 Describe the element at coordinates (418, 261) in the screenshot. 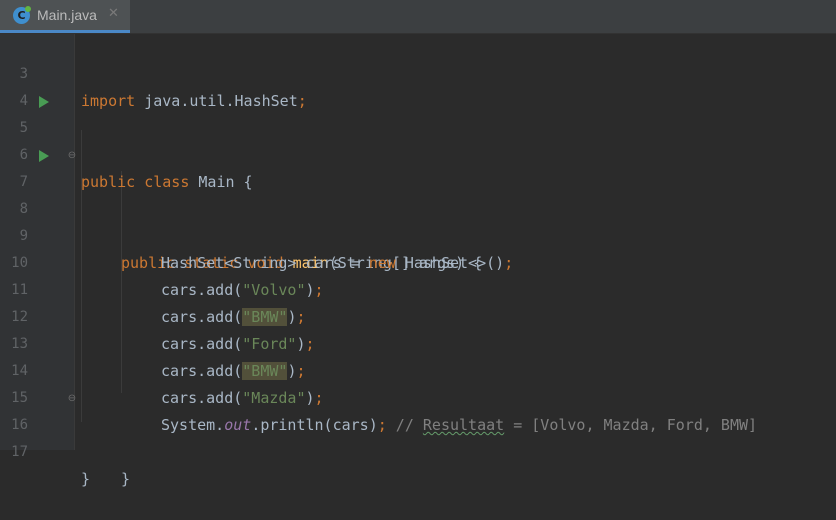

I see `code-line: 10 cars.add("Volvo");` at that location.